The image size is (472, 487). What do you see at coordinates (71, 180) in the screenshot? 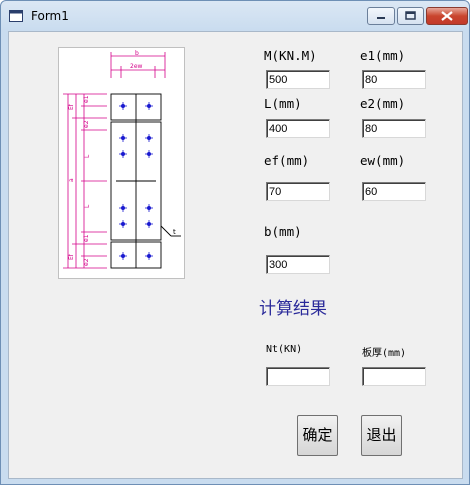
I see `dim-a-label: a` at bounding box center [71, 180].